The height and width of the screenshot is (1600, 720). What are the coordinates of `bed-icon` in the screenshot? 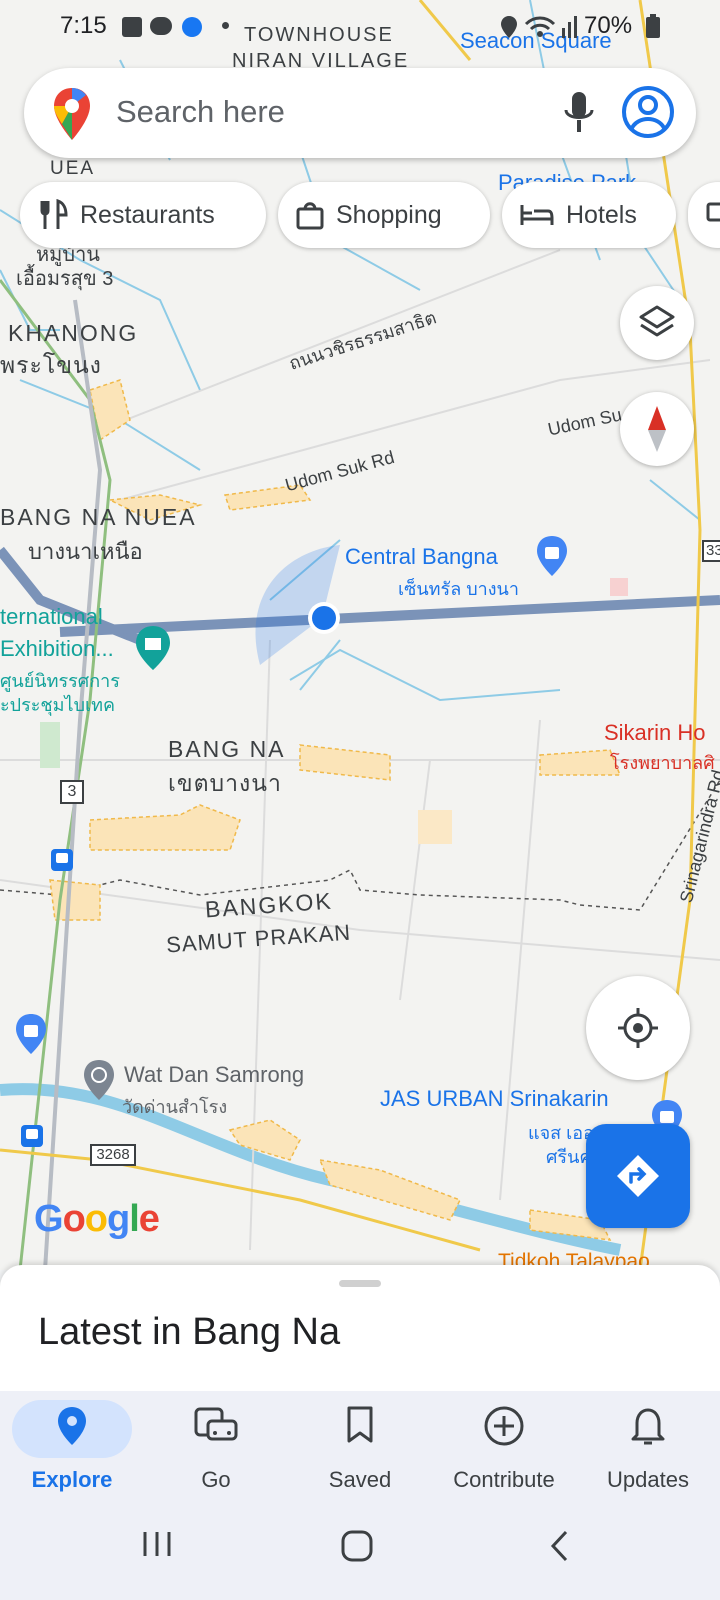 It's located at (537, 215).